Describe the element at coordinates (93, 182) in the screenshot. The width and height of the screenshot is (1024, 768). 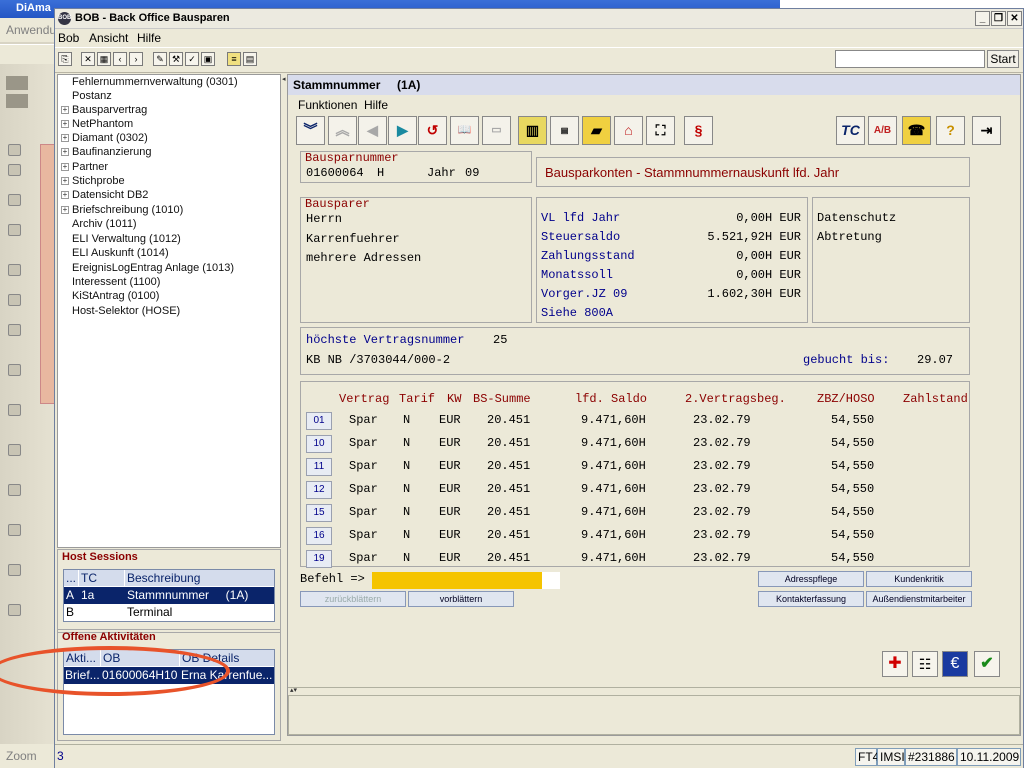
I see `tree-item: + Stichprobe` at that location.